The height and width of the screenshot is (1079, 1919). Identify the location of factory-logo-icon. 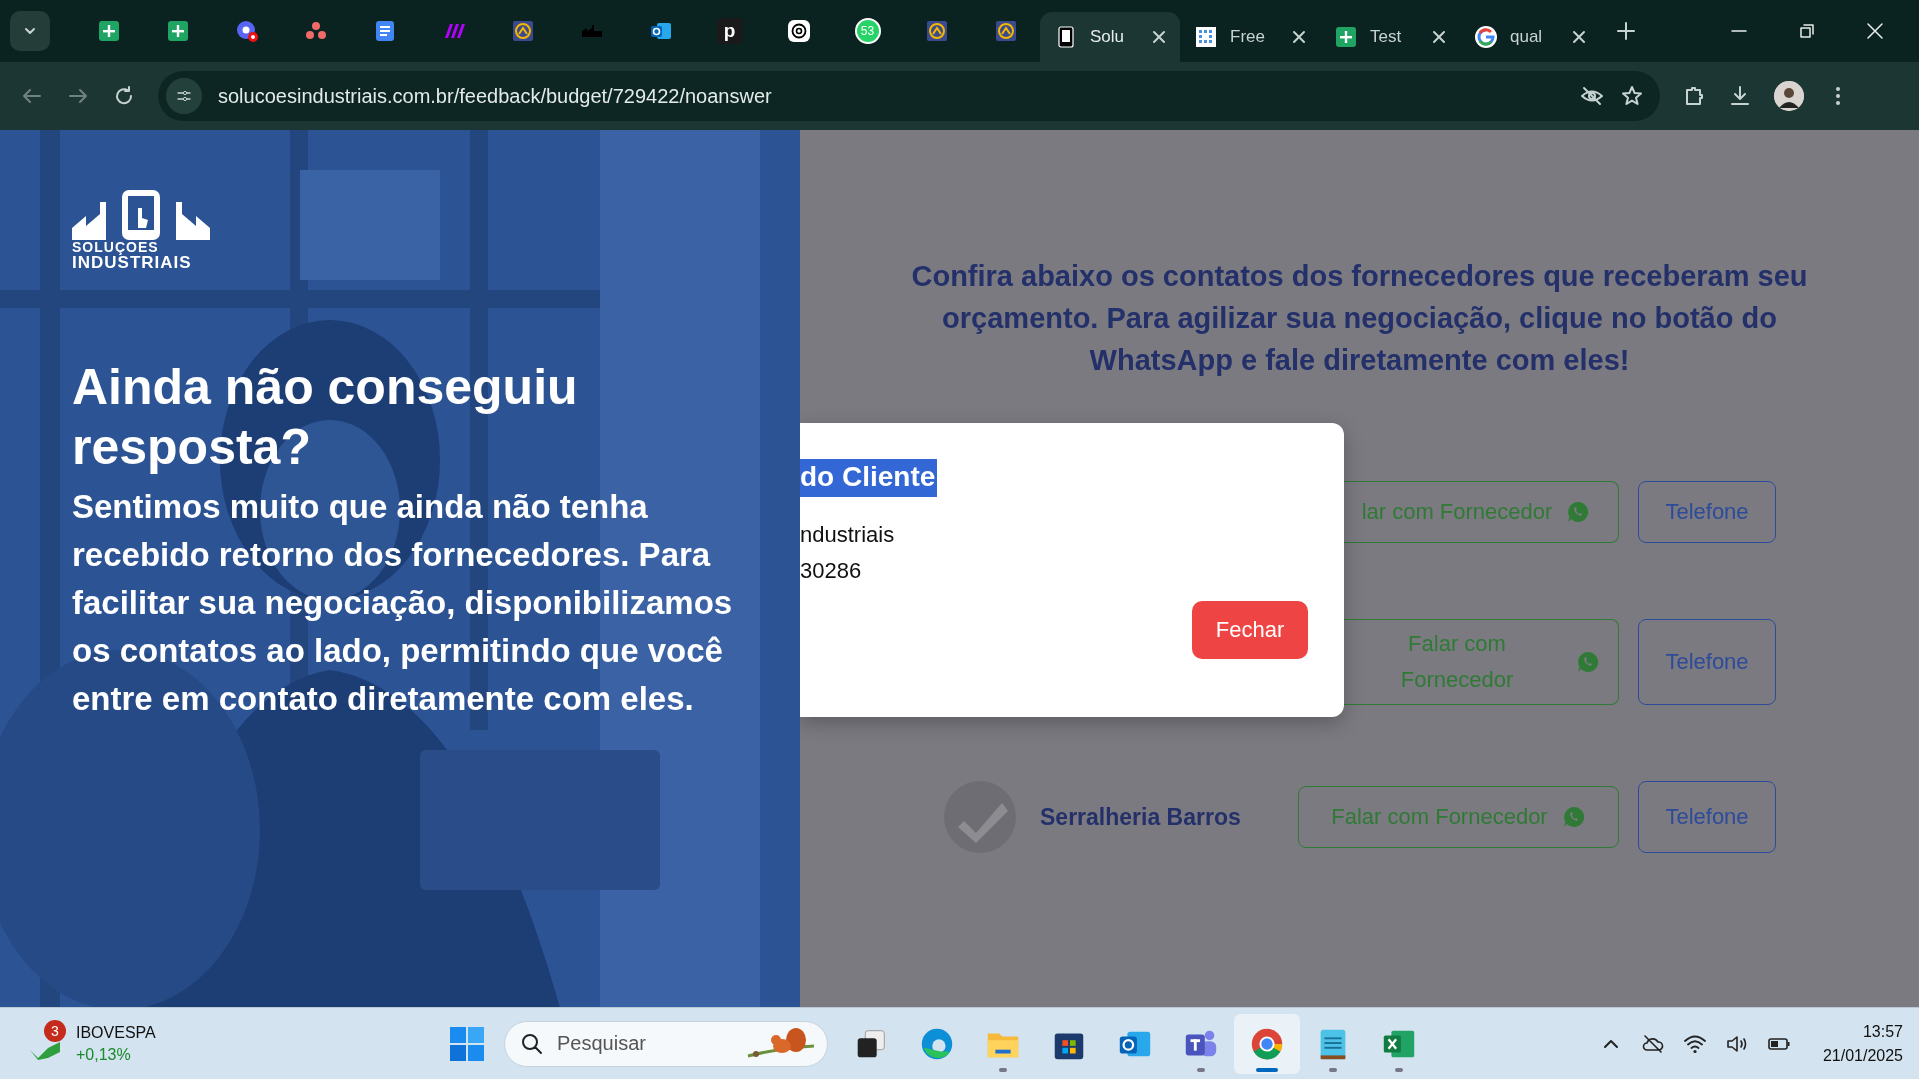
(141, 215).